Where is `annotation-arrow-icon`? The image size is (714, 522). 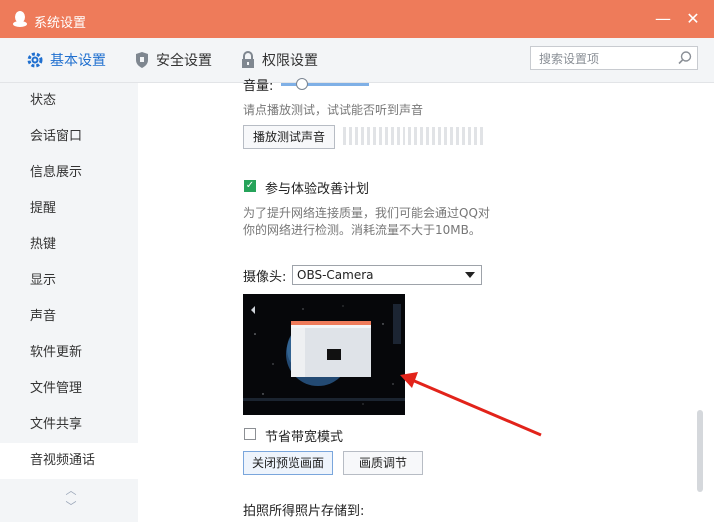
annotation-arrow-icon is located at coordinates (471, 404).